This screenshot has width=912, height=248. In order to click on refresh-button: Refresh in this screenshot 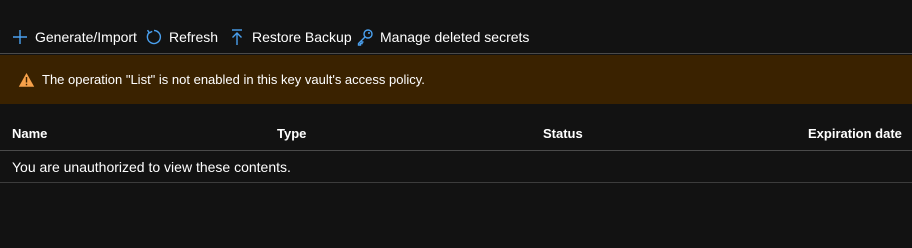, I will do `click(181, 37)`.